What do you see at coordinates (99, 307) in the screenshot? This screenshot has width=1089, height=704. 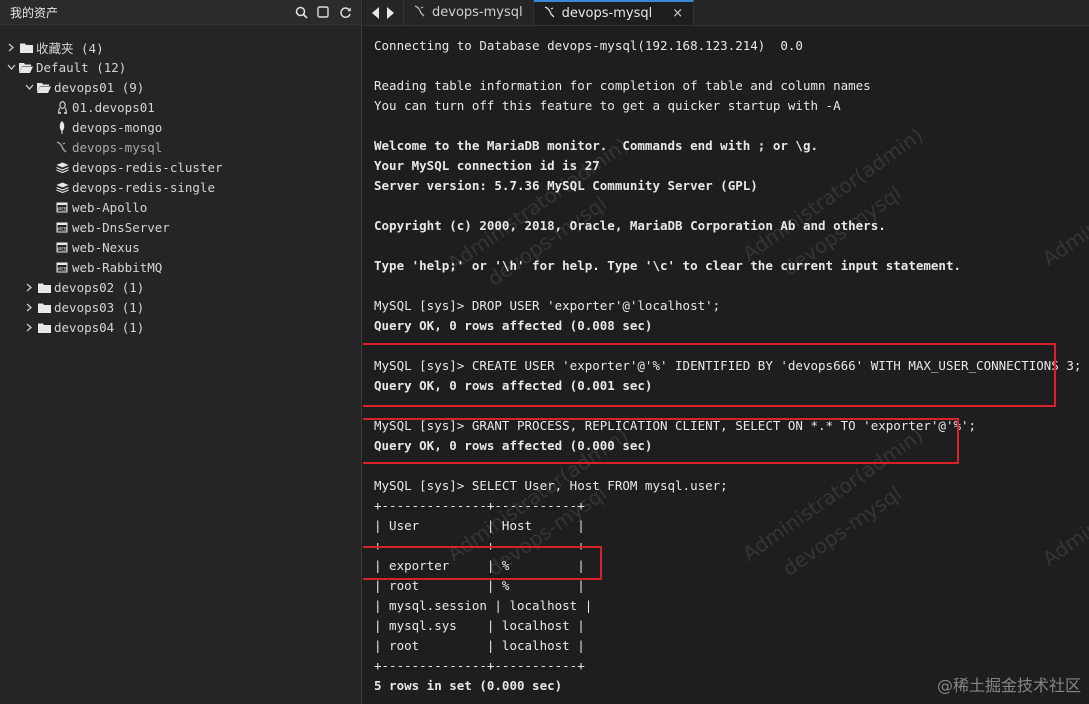 I see `tree-item-label: devops03 (1)` at bounding box center [99, 307].